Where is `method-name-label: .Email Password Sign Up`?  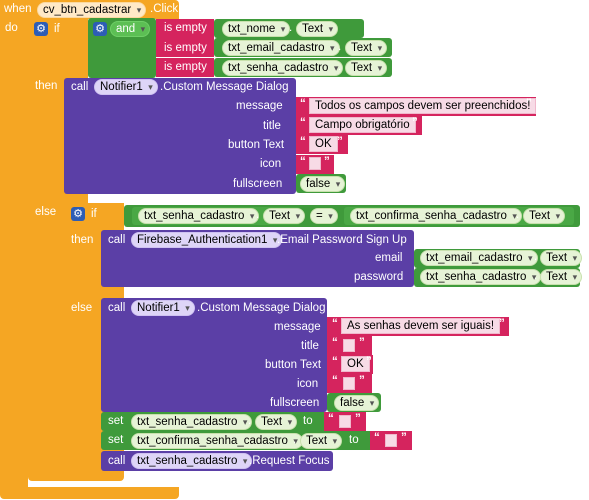 method-name-label: .Email Password Sign Up is located at coordinates (342, 240).